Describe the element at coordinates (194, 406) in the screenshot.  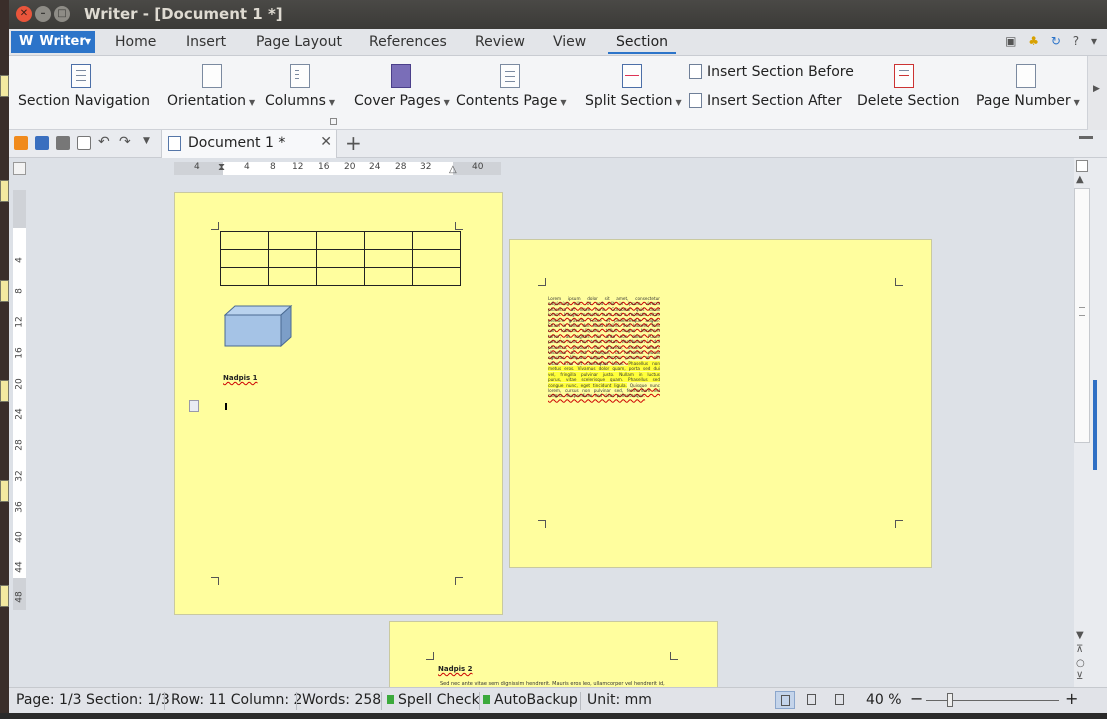
I see `paragraph-options-icon` at that location.